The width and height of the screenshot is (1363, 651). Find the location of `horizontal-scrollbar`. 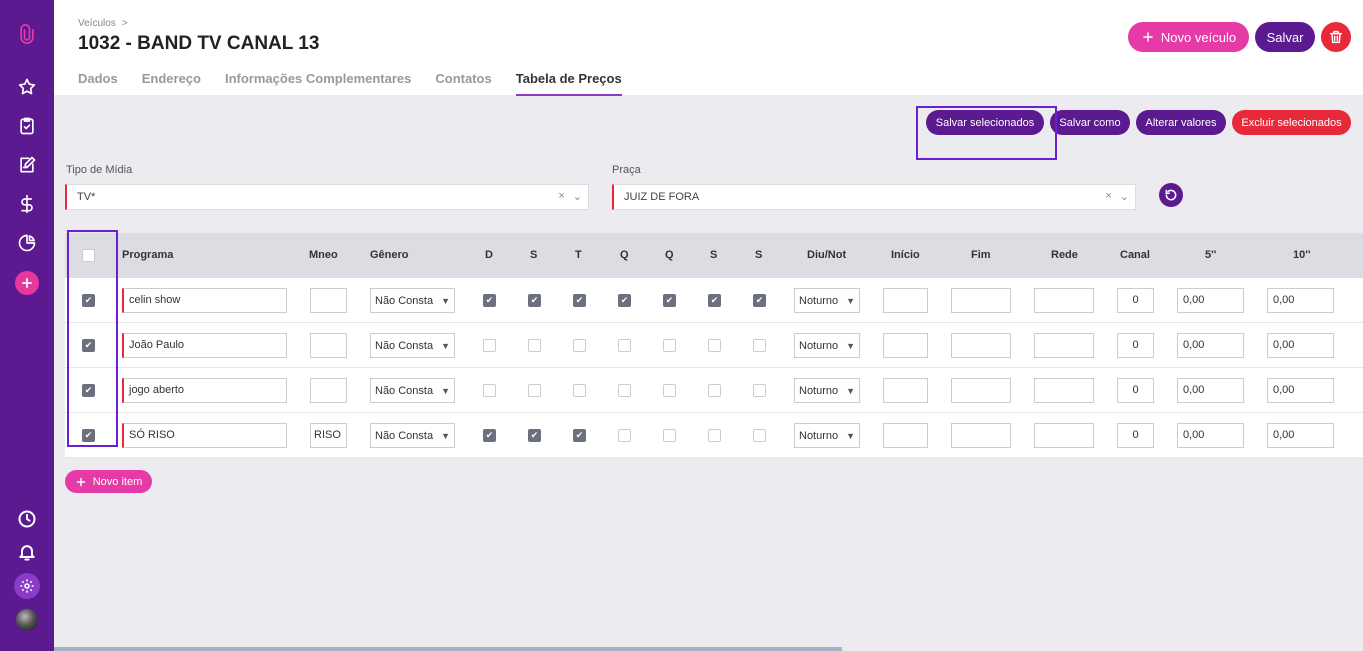

horizontal-scrollbar is located at coordinates (448, 649).